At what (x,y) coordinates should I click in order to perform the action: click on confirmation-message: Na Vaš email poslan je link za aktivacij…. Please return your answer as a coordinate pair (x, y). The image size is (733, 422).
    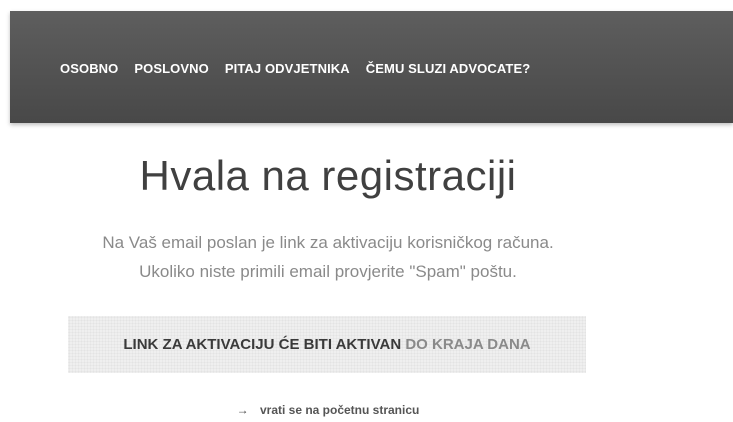
    Looking at the image, I should click on (328, 257).